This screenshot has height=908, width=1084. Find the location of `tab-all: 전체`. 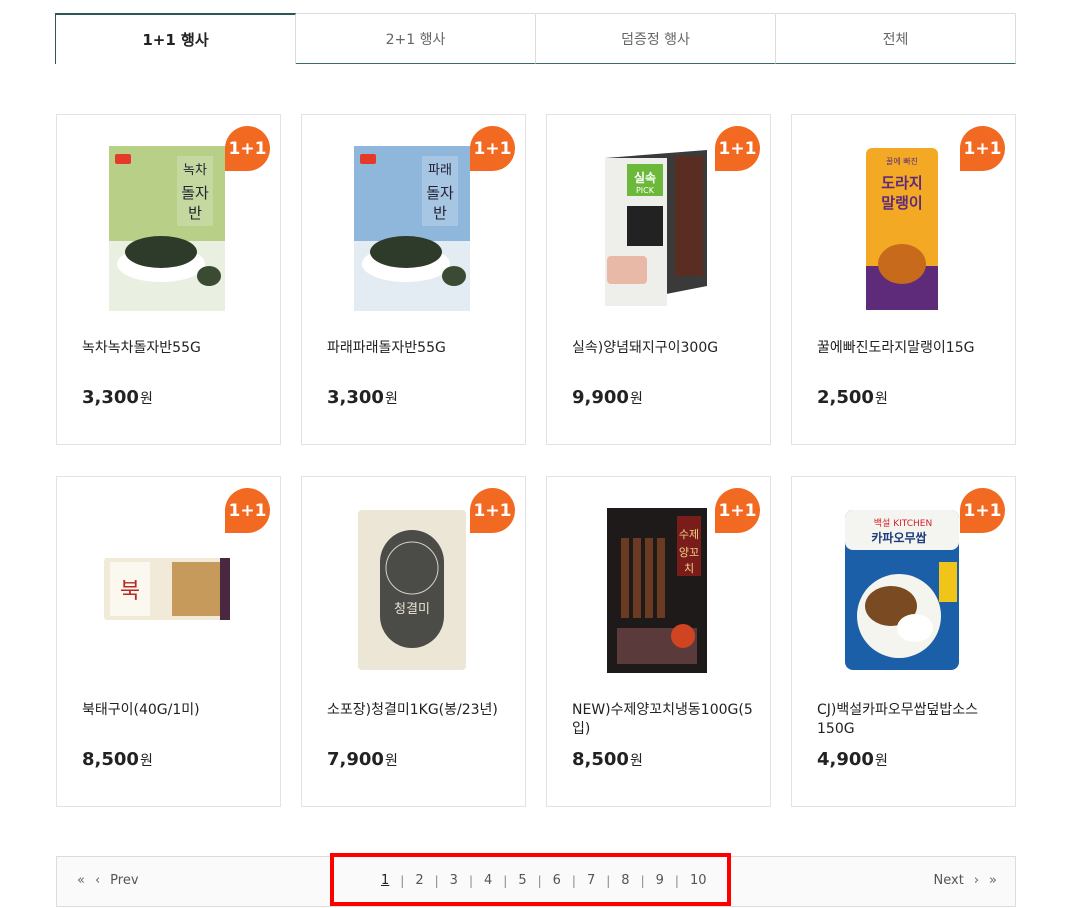

tab-all: 전체 is located at coordinates (896, 38).